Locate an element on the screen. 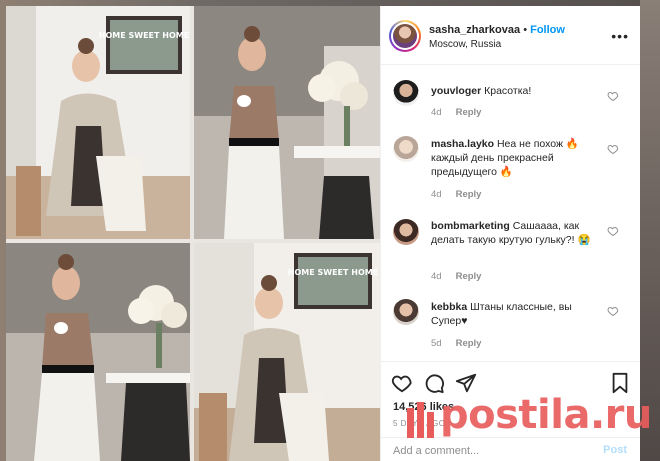  post-comment-button: Post is located at coordinates (615, 450).